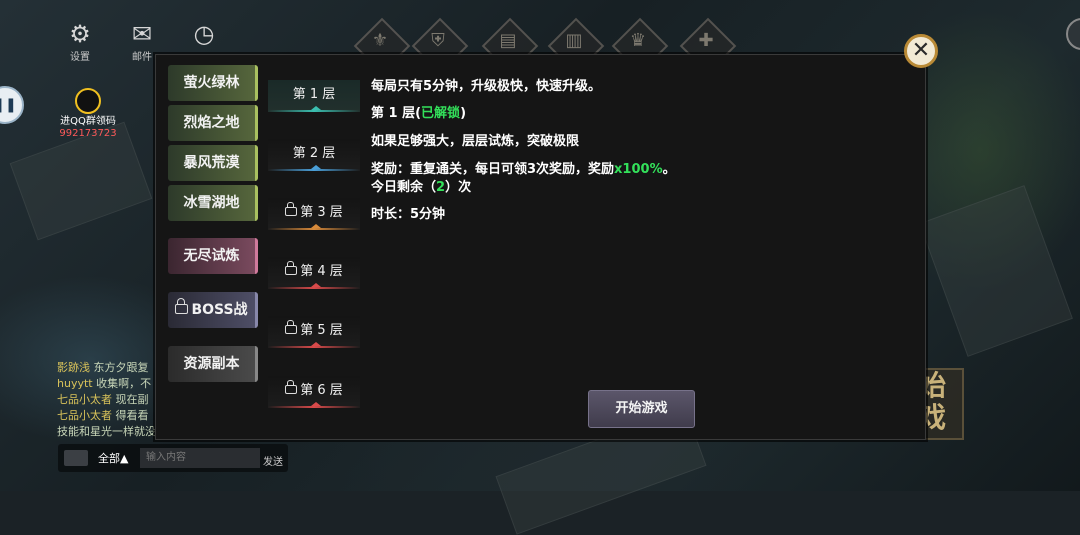 The height and width of the screenshot is (535, 1080). What do you see at coordinates (142, 34) in the screenshot?
I see `mail-icon: ✉` at bounding box center [142, 34].